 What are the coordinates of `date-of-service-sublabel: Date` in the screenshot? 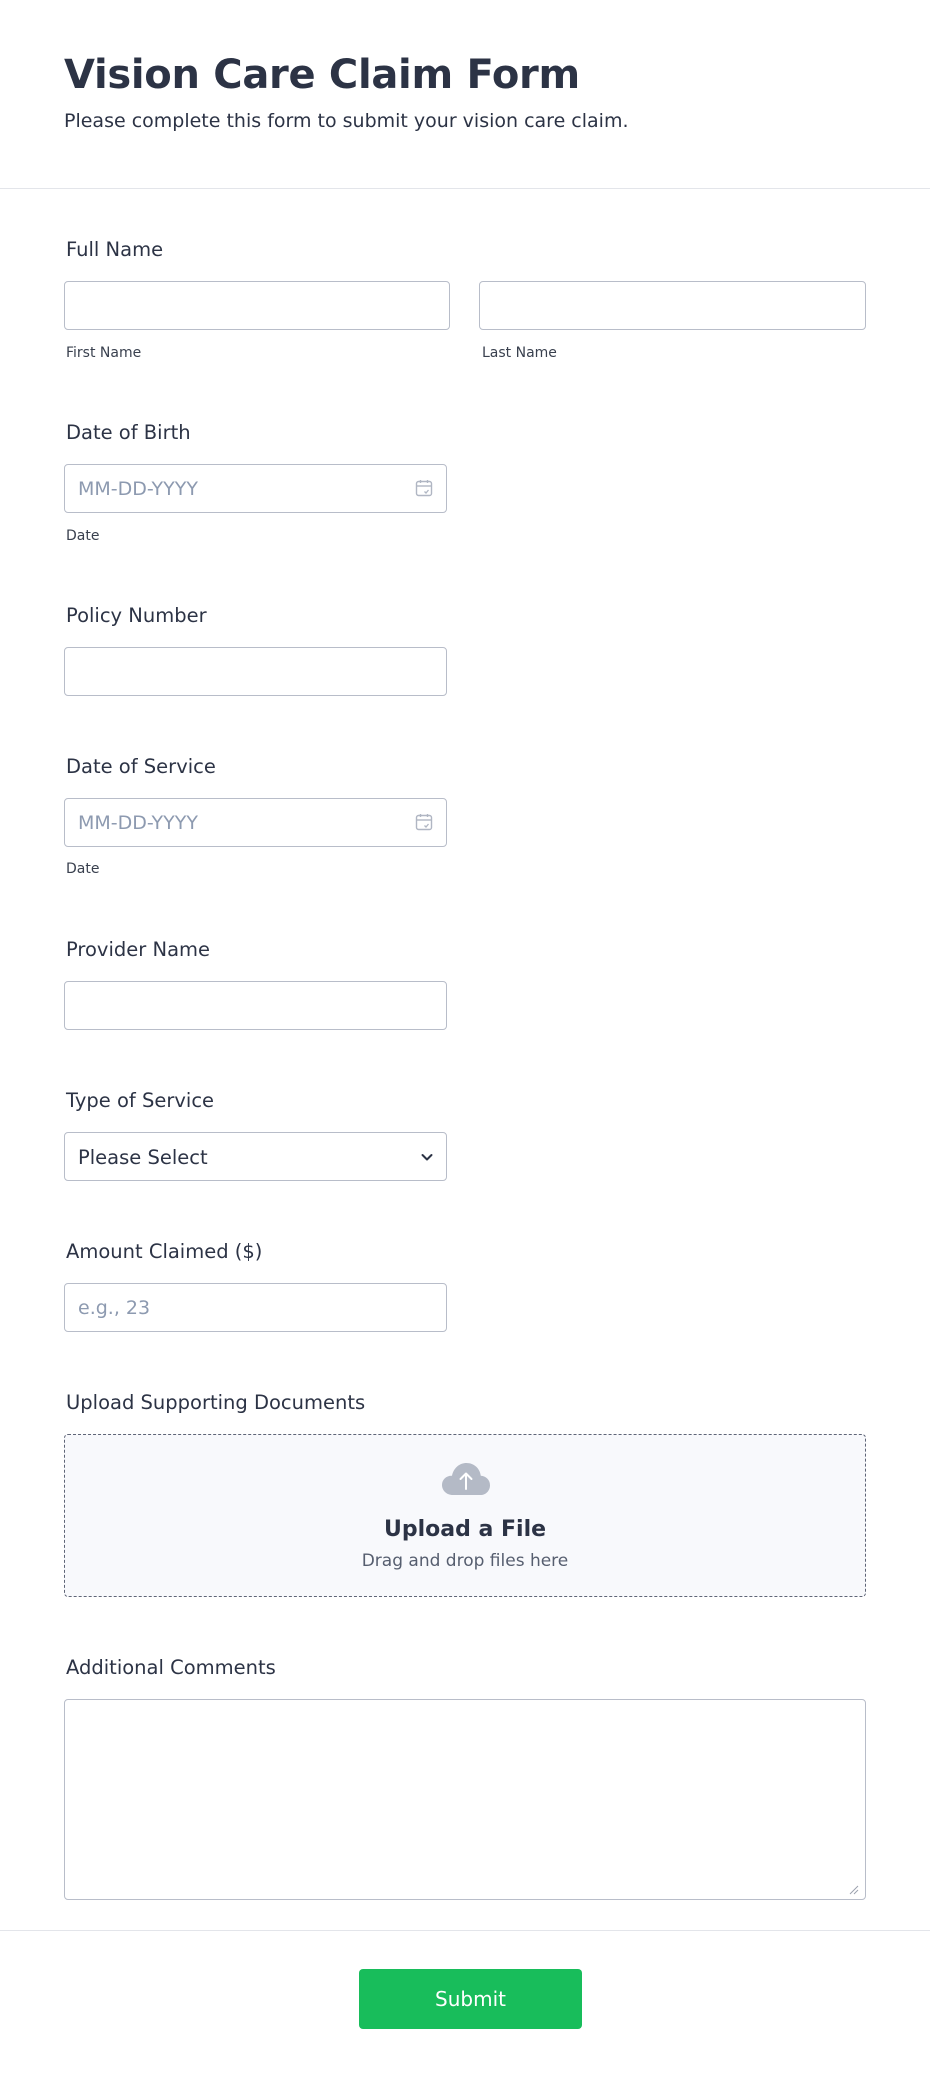 It's located at (83, 869).